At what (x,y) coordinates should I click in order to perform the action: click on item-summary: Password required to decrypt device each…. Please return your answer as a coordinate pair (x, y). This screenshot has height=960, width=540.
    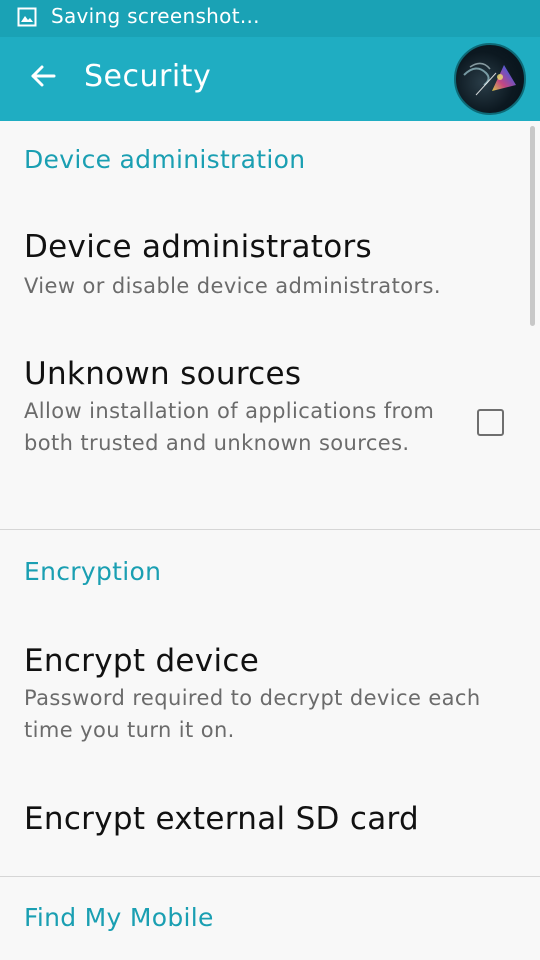
    Looking at the image, I should click on (252, 714).